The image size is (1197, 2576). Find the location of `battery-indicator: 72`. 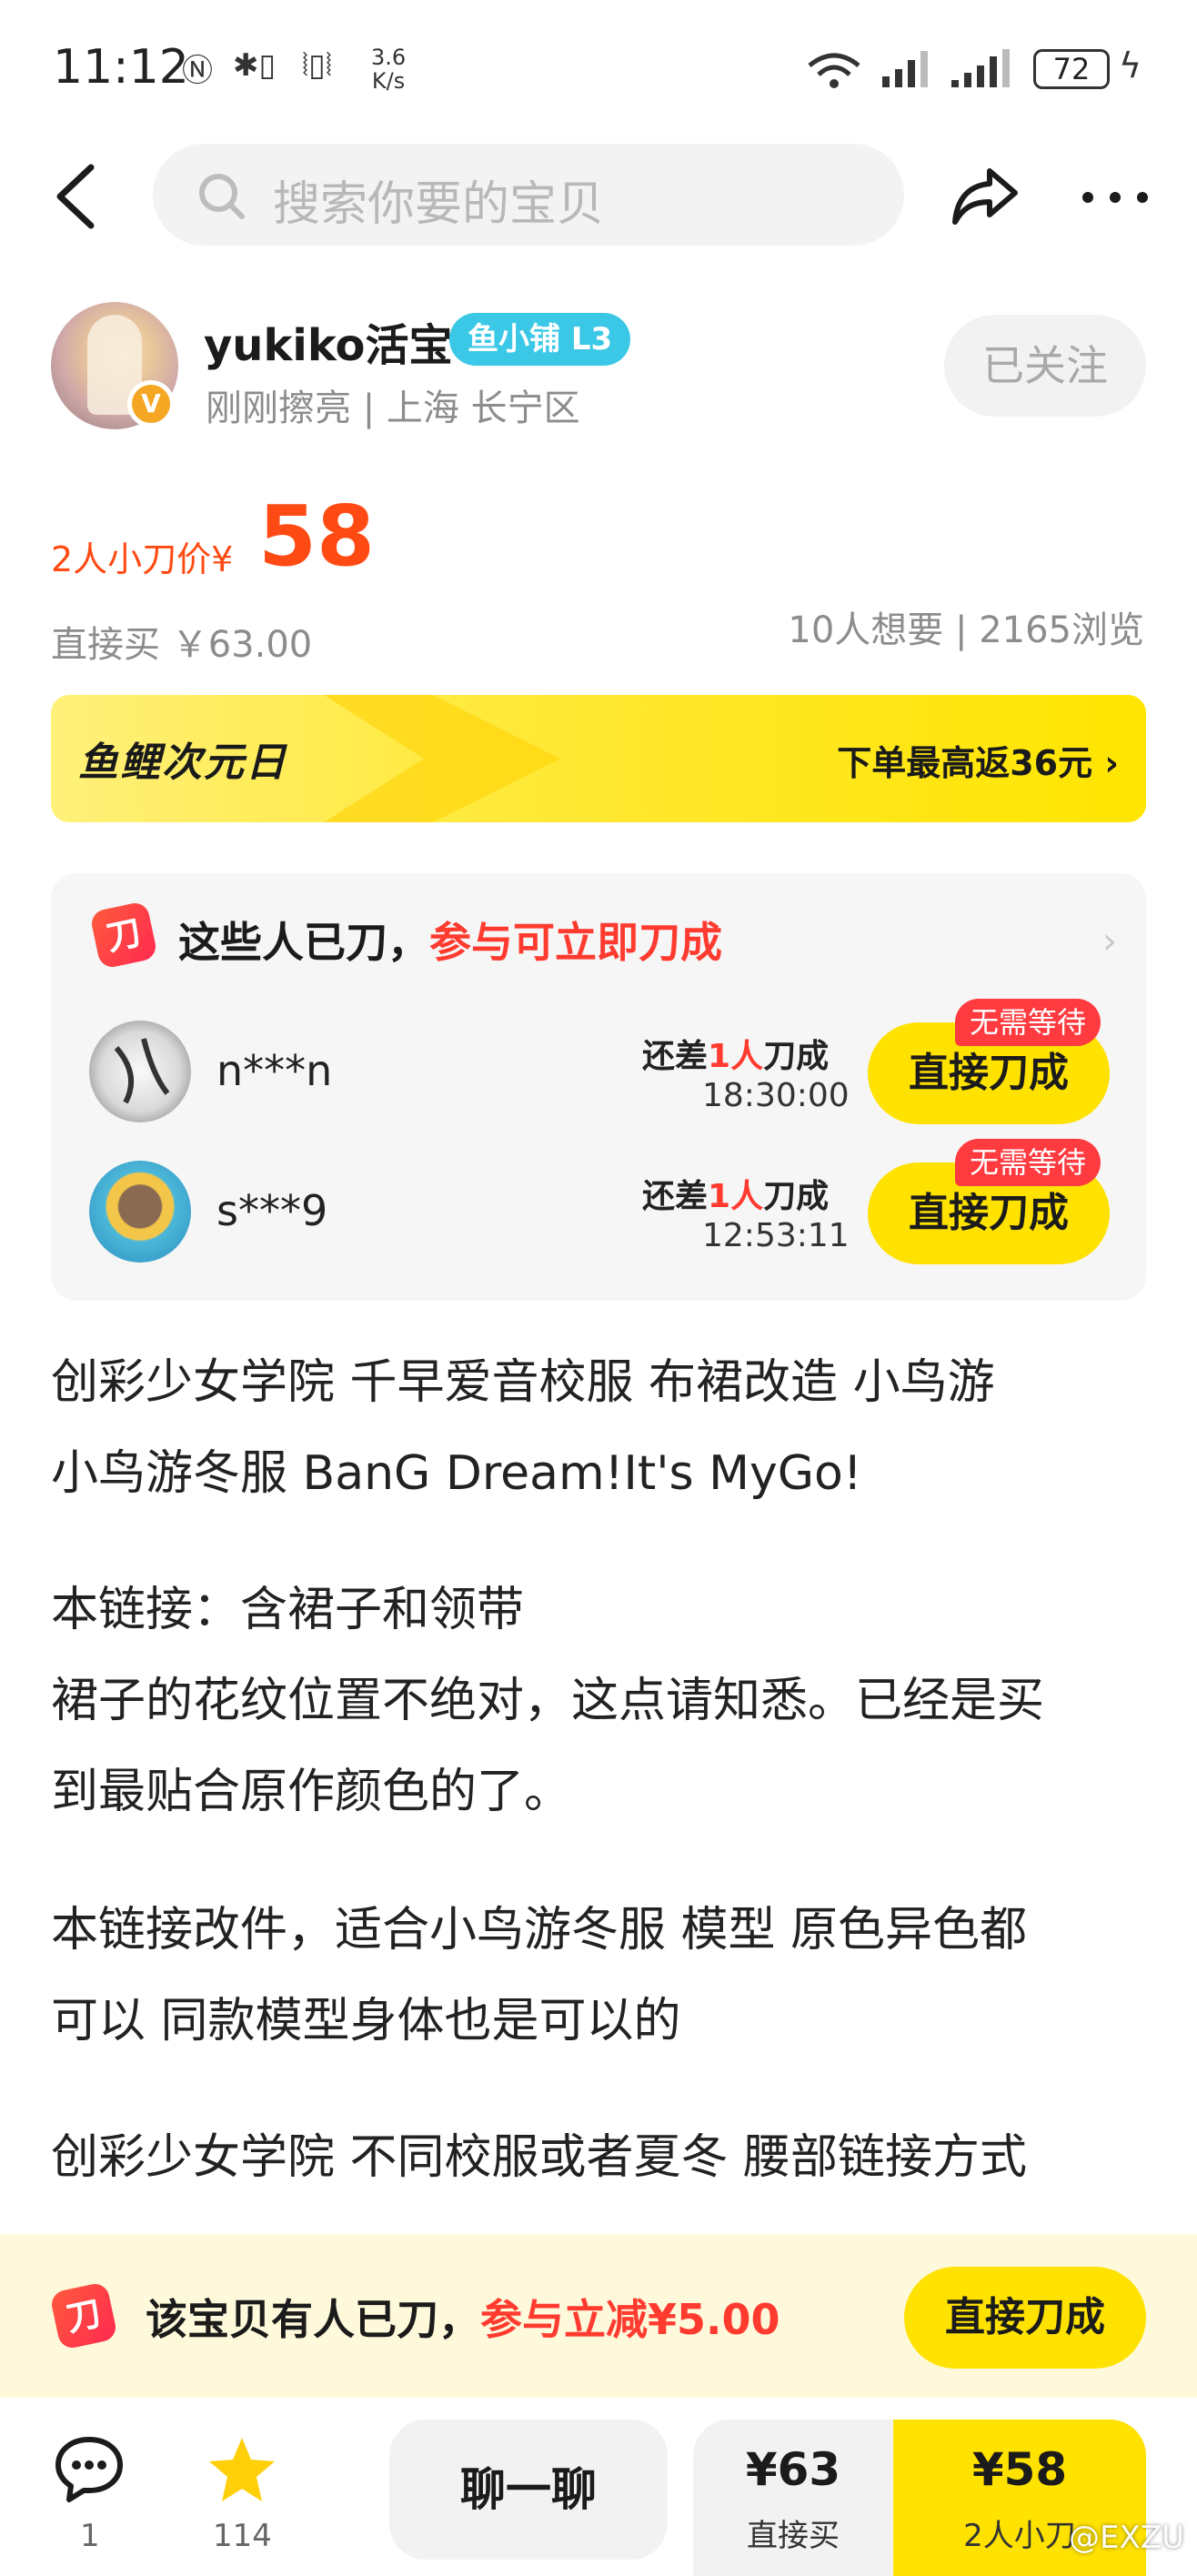

battery-indicator: 72 is located at coordinates (1071, 69).